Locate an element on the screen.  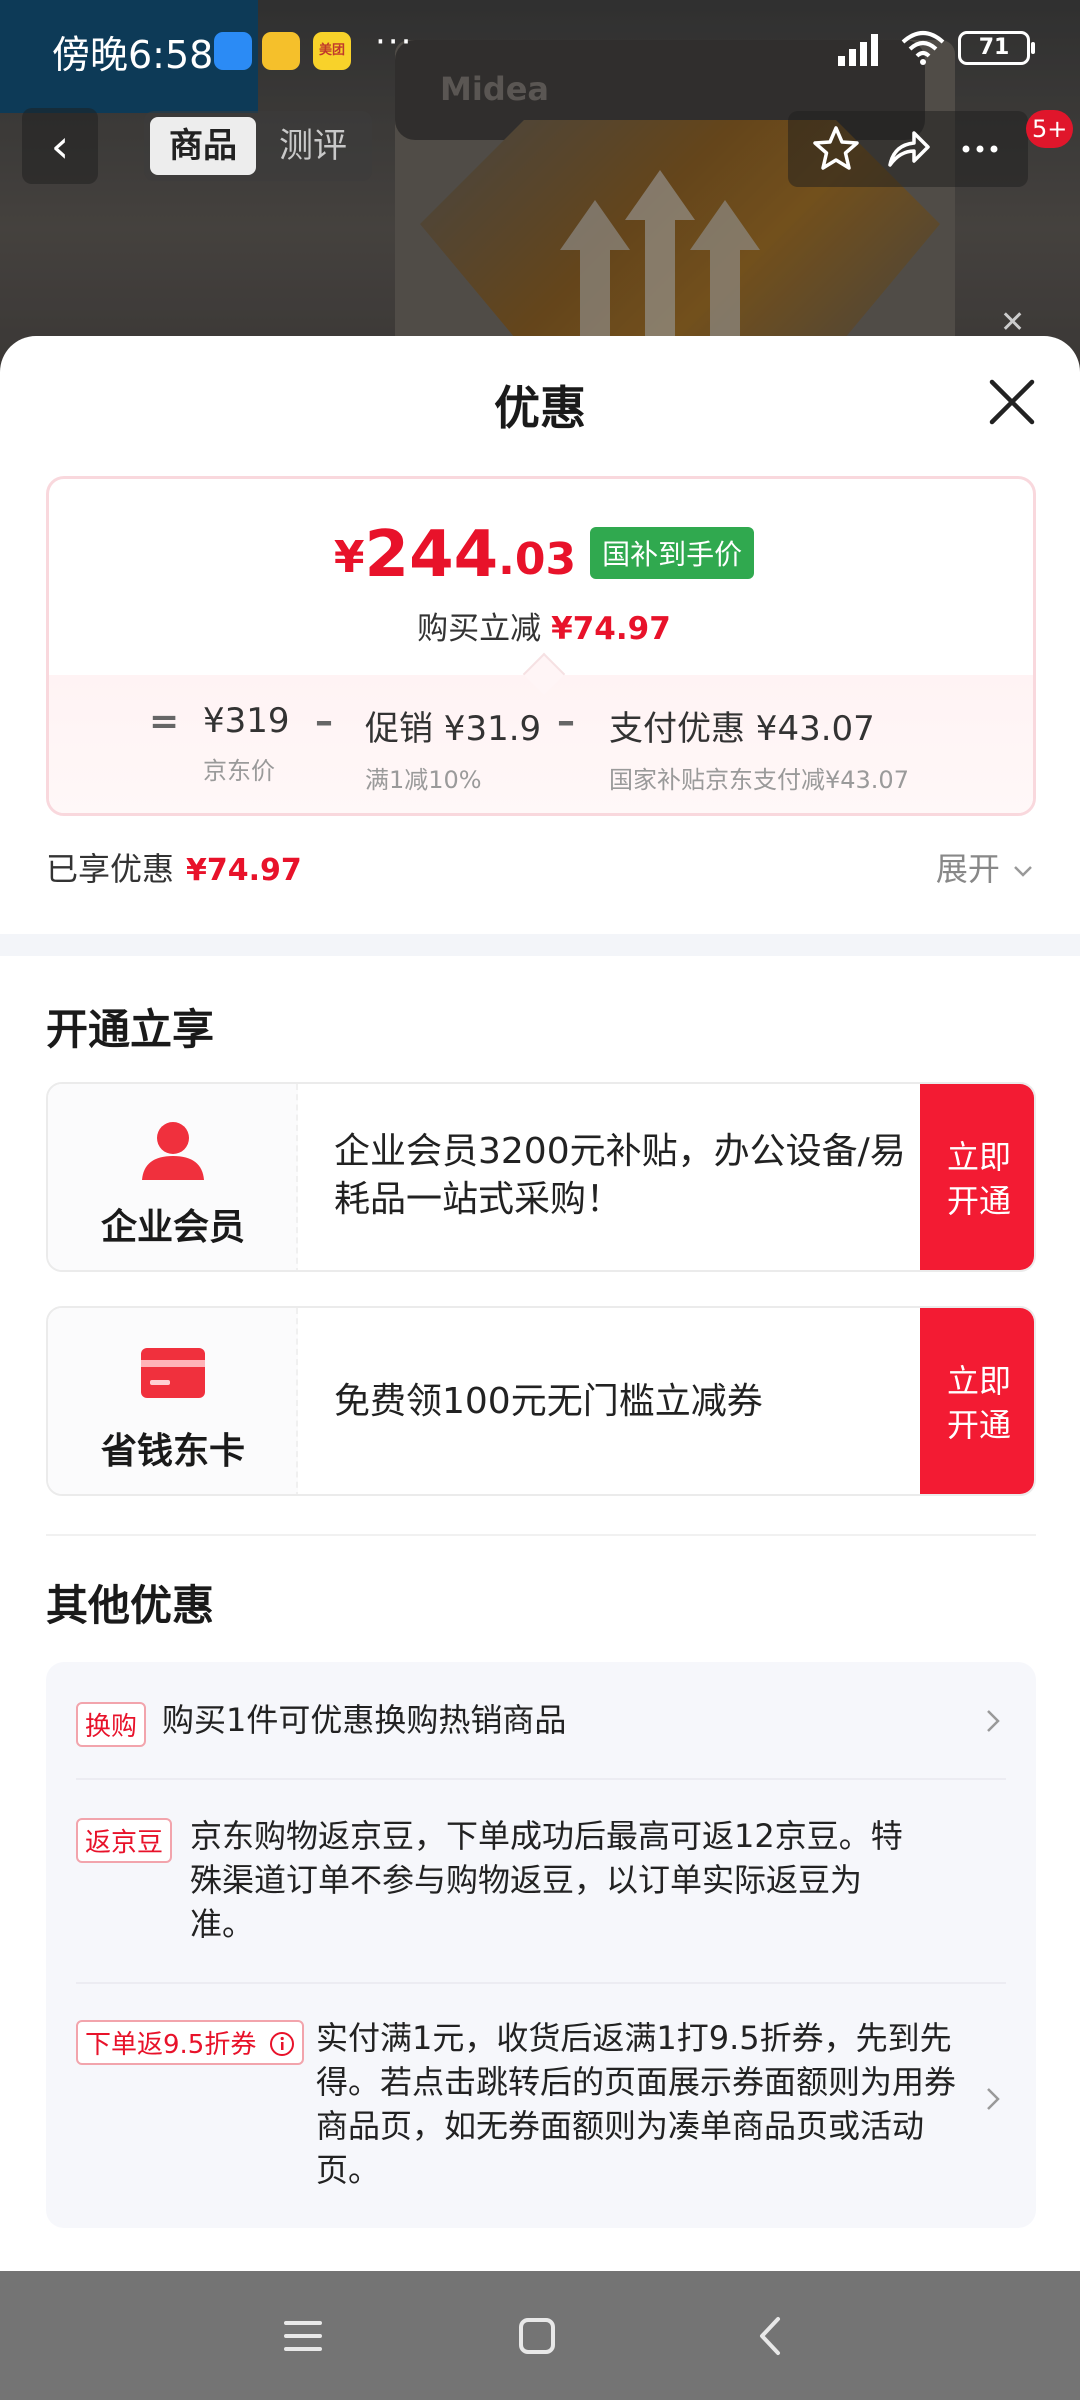
favorite-star-icon is located at coordinates (836, 149).